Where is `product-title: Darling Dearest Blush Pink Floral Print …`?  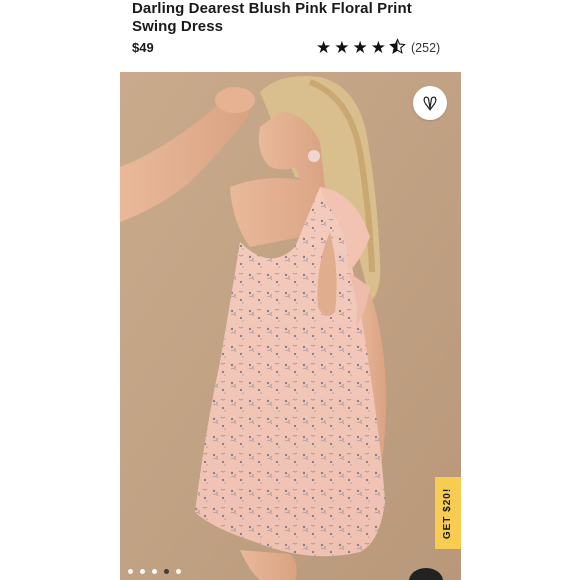 product-title: Darling Dearest Blush Pink Floral Print … is located at coordinates (297, 18).